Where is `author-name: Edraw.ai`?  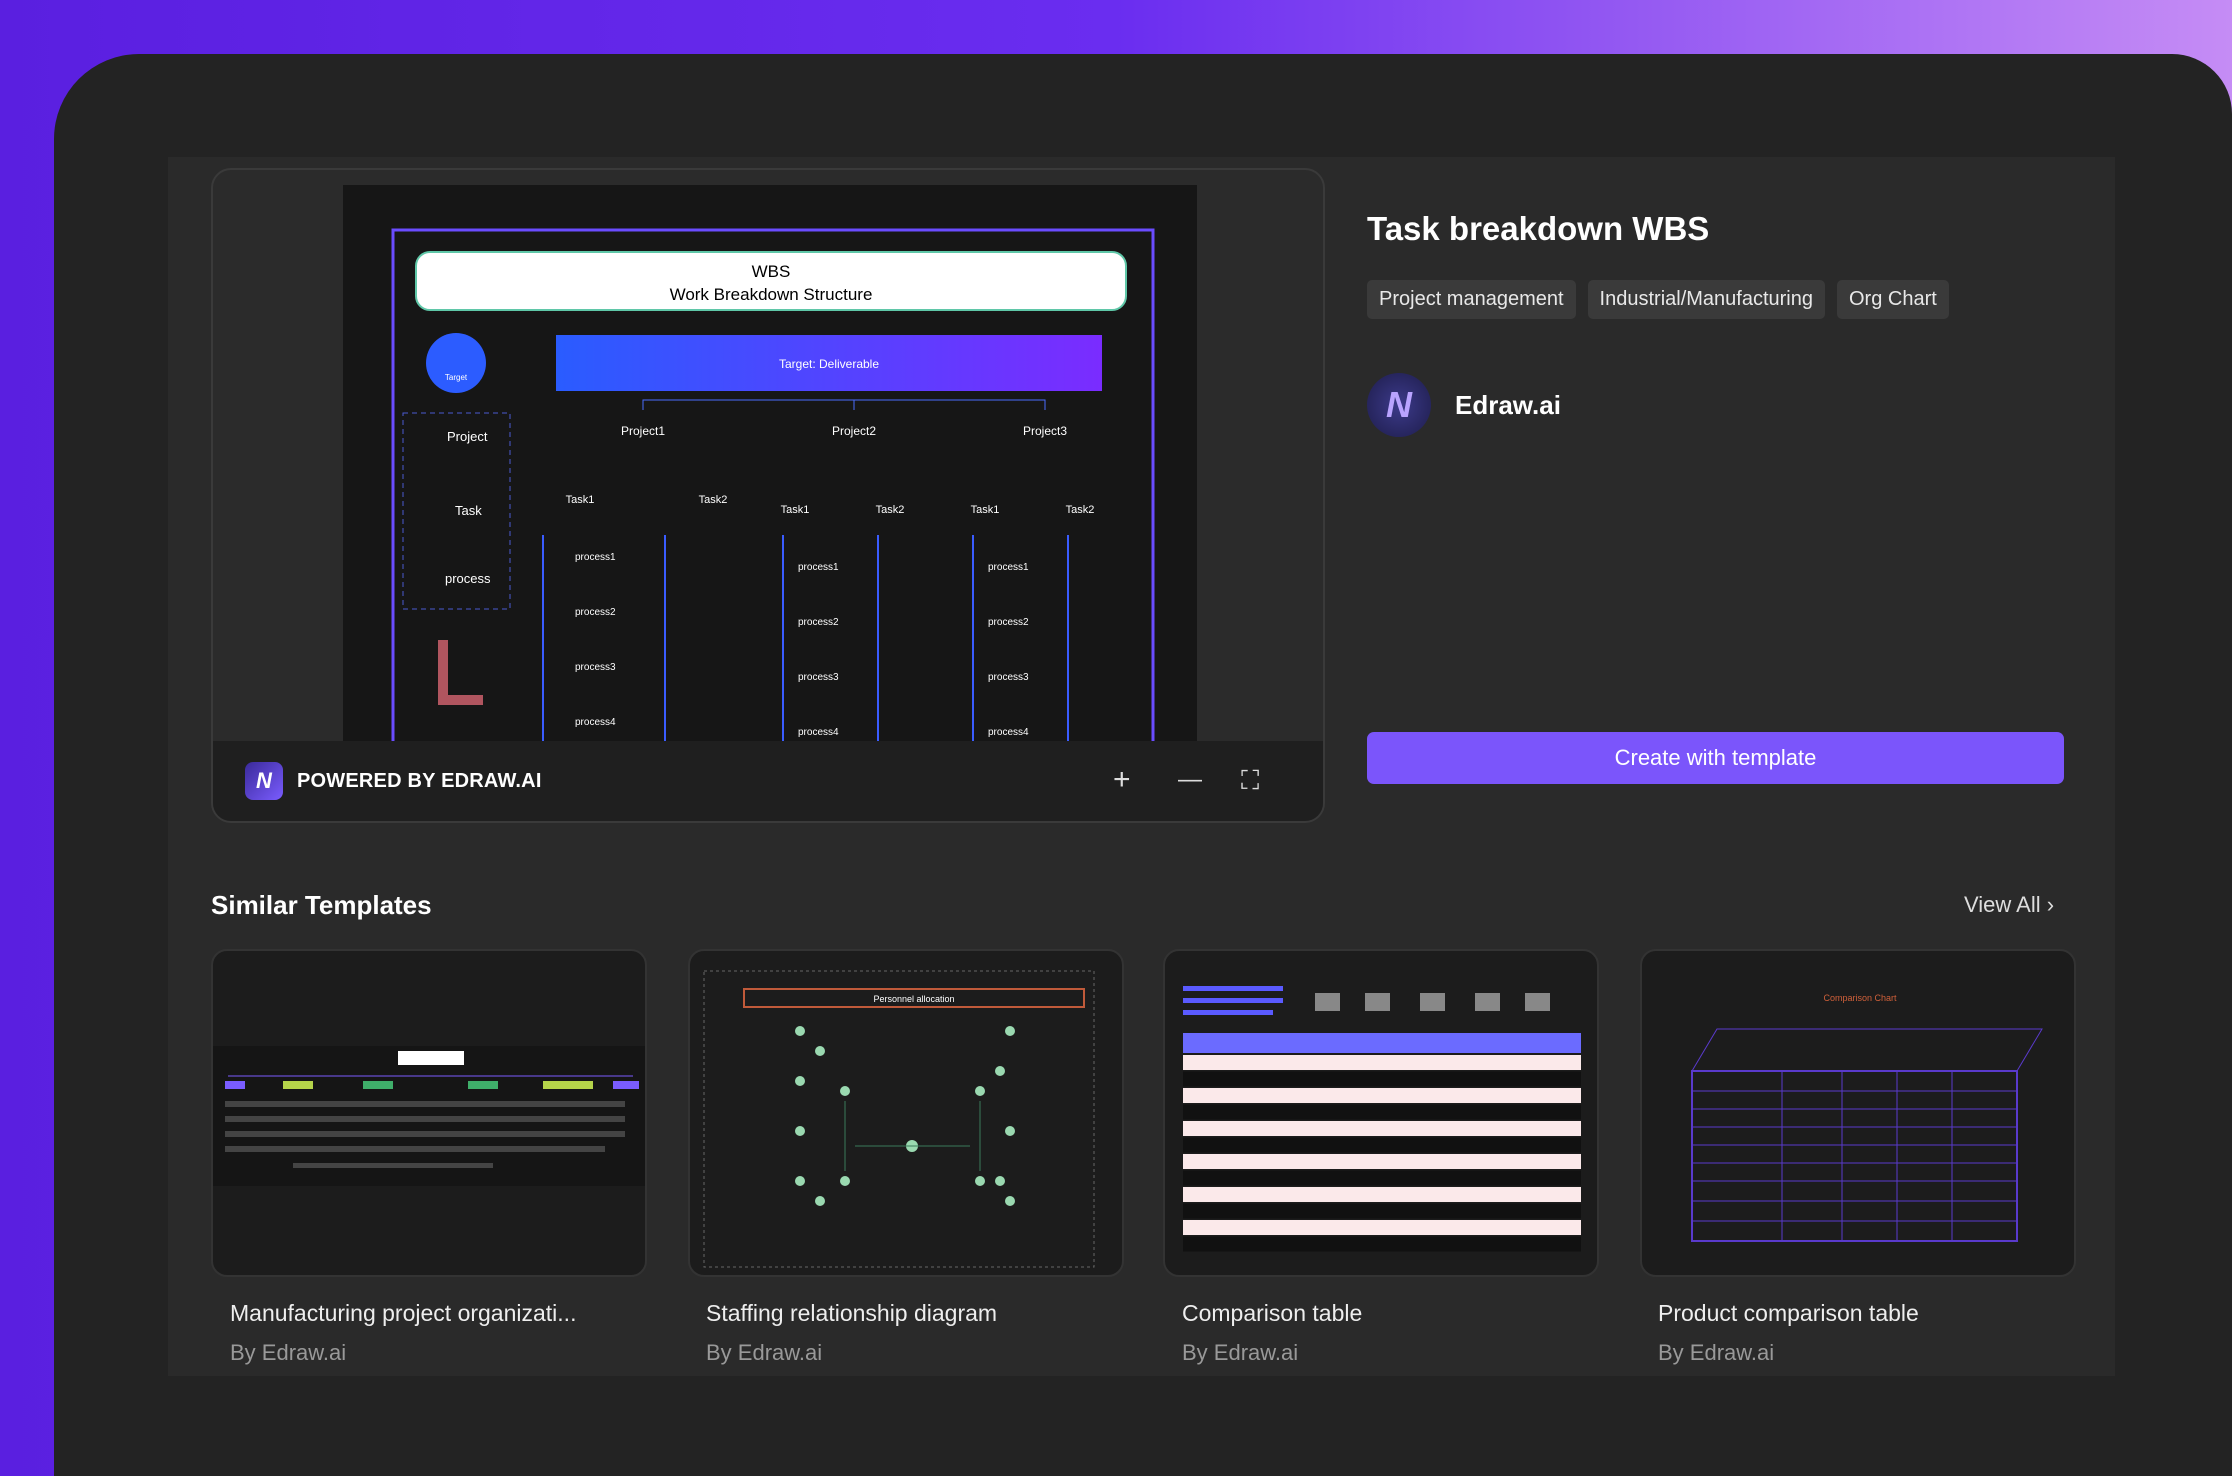 author-name: Edraw.ai is located at coordinates (1508, 404).